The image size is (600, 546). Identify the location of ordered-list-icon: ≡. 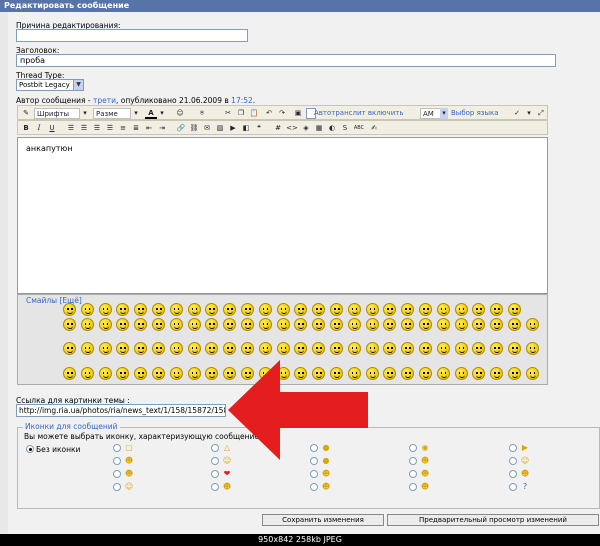
(123, 128).